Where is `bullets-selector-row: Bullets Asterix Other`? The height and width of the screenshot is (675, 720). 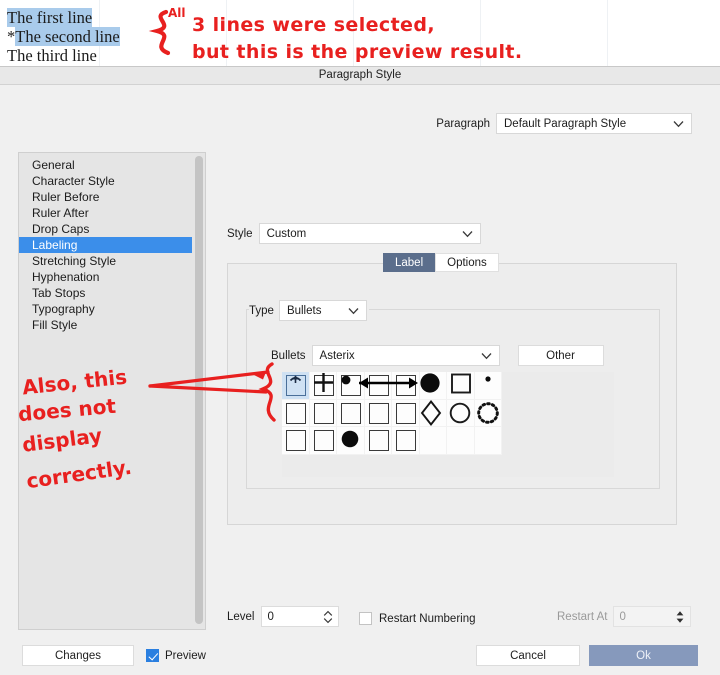 bullets-selector-row: Bullets Asterix Other is located at coordinates (437, 355).